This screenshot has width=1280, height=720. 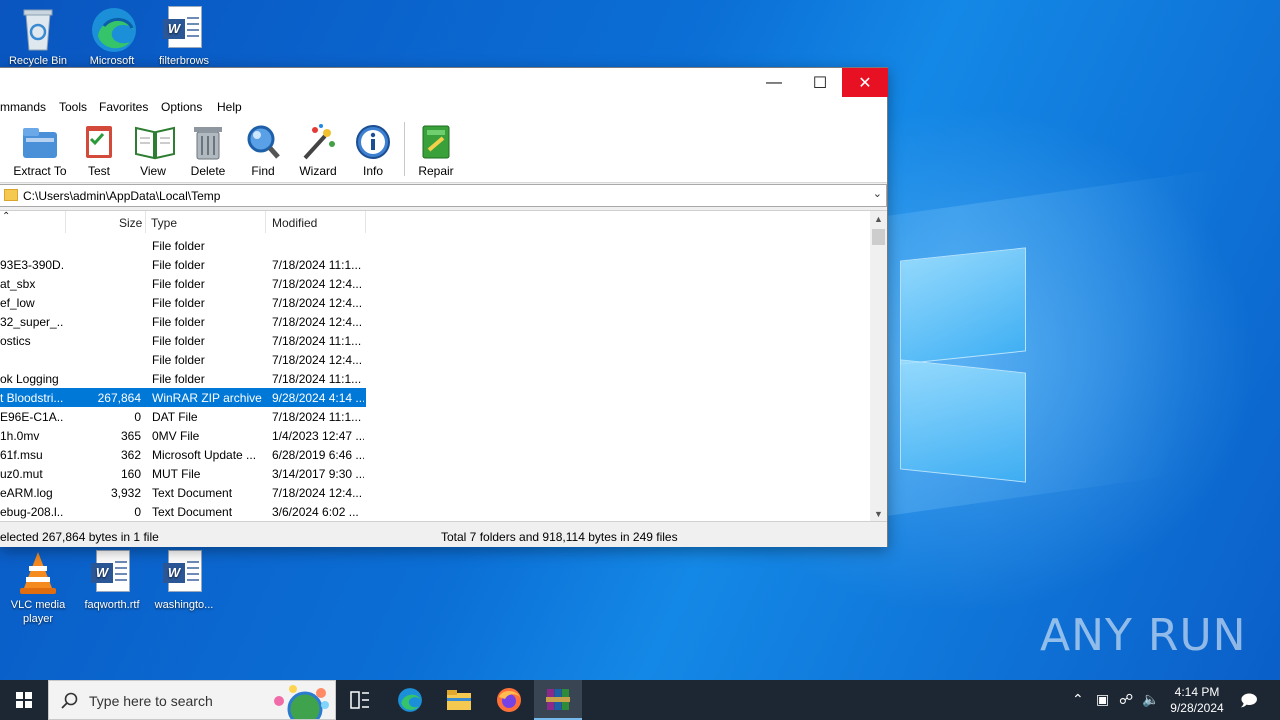 I want to click on desktop-icon-label: faqworth.rtf, so click(x=112, y=605).